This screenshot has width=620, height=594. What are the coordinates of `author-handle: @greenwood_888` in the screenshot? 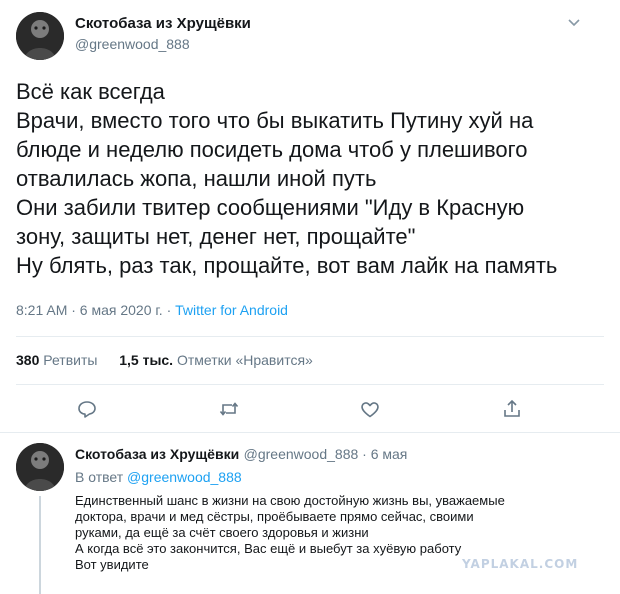 It's located at (132, 44).